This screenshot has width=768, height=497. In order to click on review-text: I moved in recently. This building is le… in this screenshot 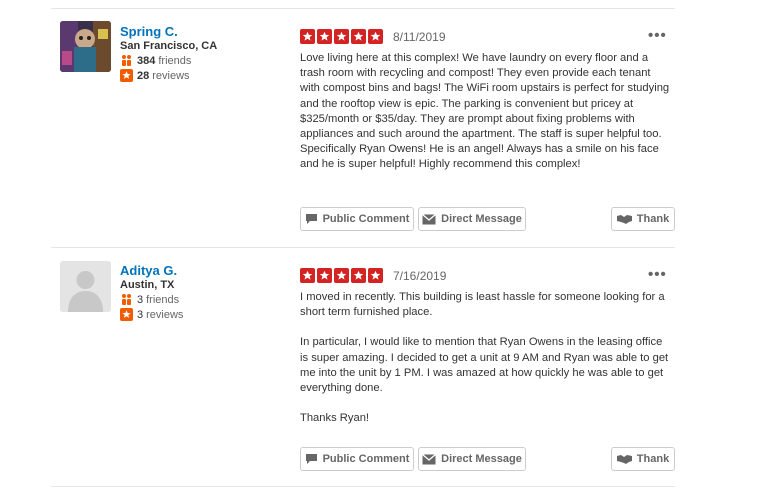, I will do `click(485, 365)`.